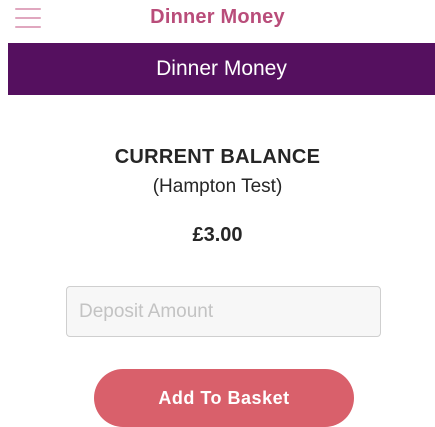  What do you see at coordinates (224, 398) in the screenshot?
I see `add-to-basket-button: Add To Basket` at bounding box center [224, 398].